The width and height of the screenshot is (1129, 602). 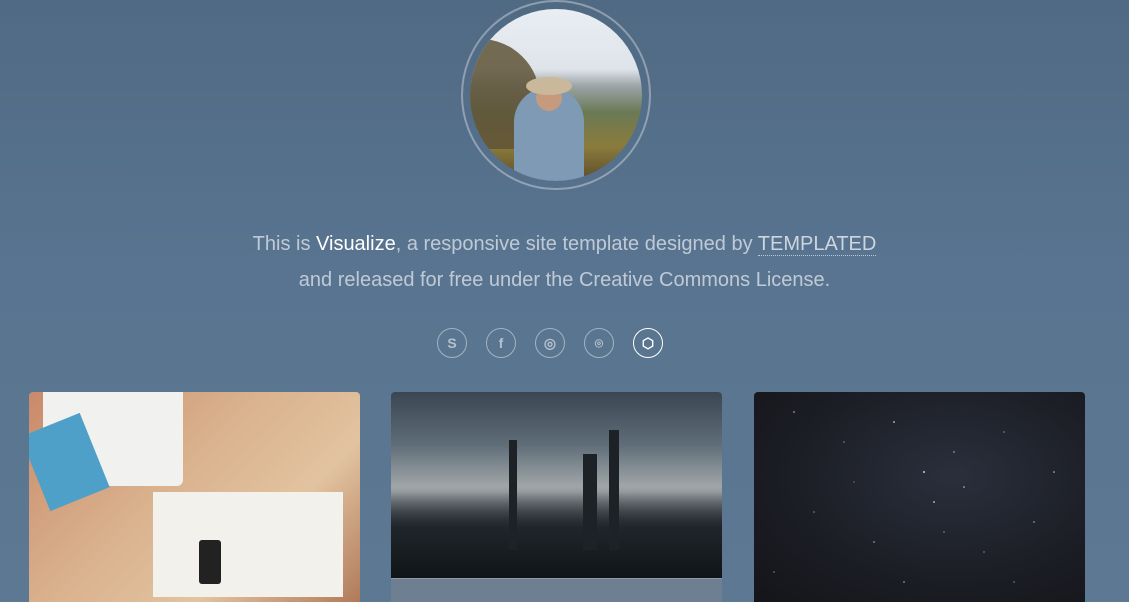 I want to click on instagram-glyph: ◎, so click(x=550, y=342).